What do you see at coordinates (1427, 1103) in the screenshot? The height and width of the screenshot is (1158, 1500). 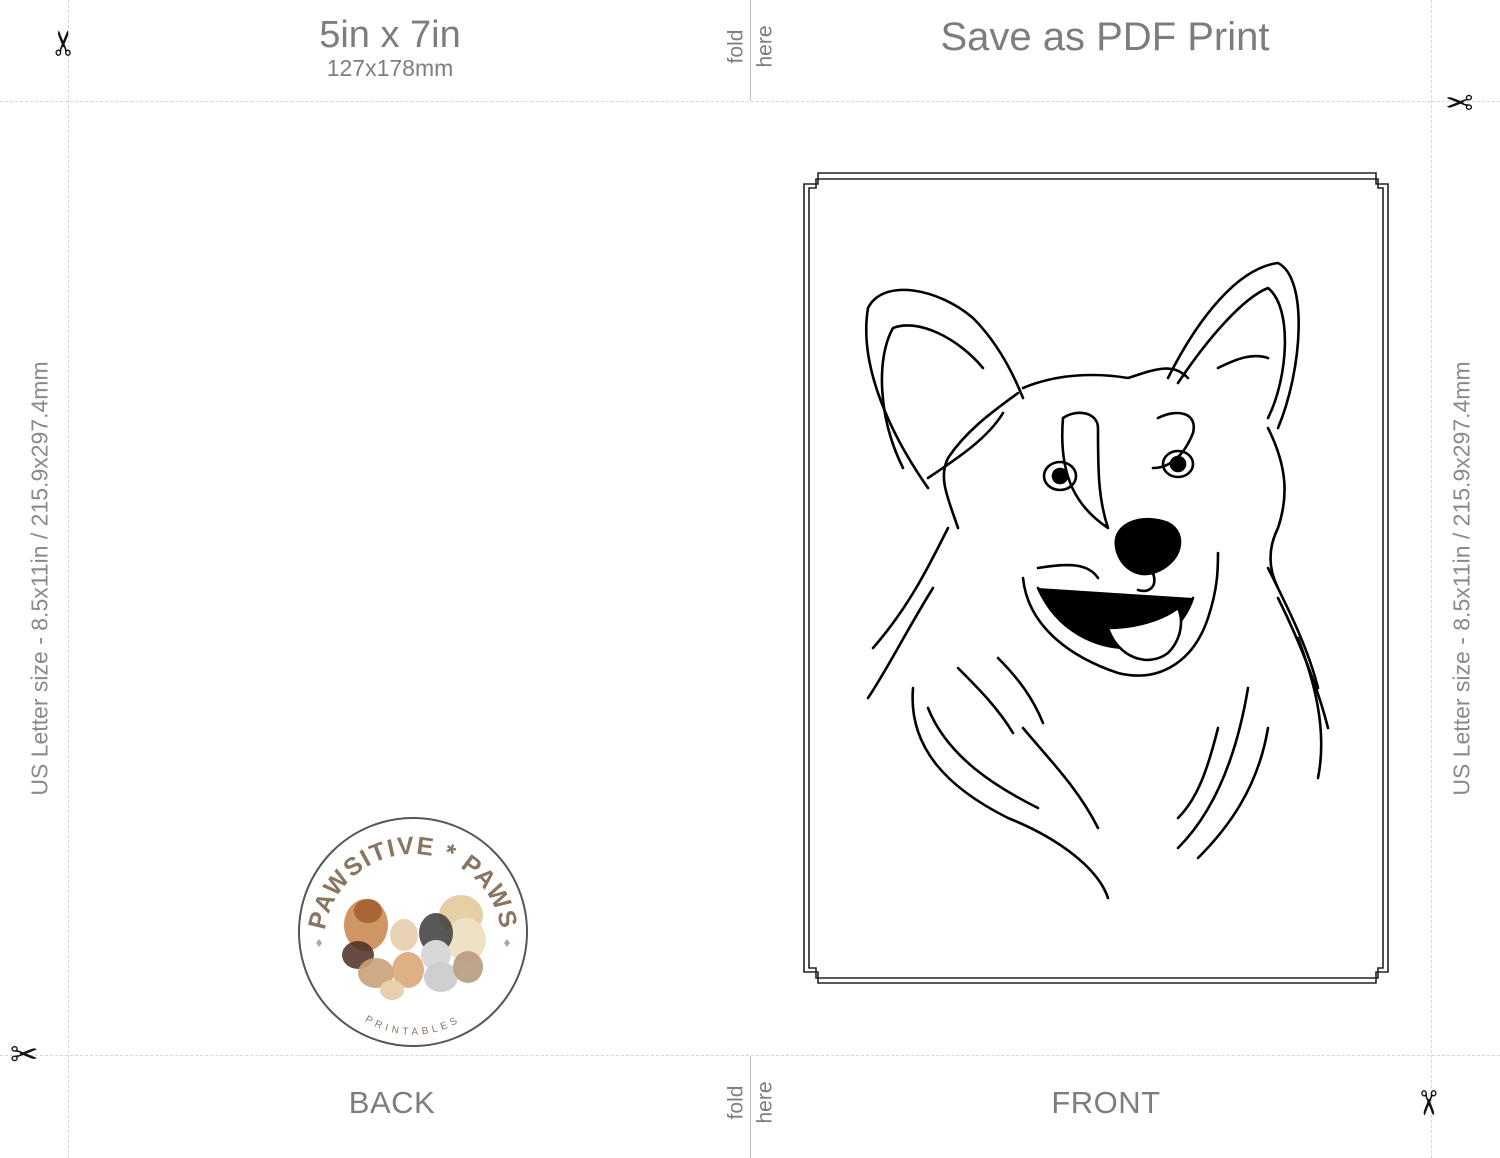 I see `scissors-icon-bottom-right: ✂` at bounding box center [1427, 1103].